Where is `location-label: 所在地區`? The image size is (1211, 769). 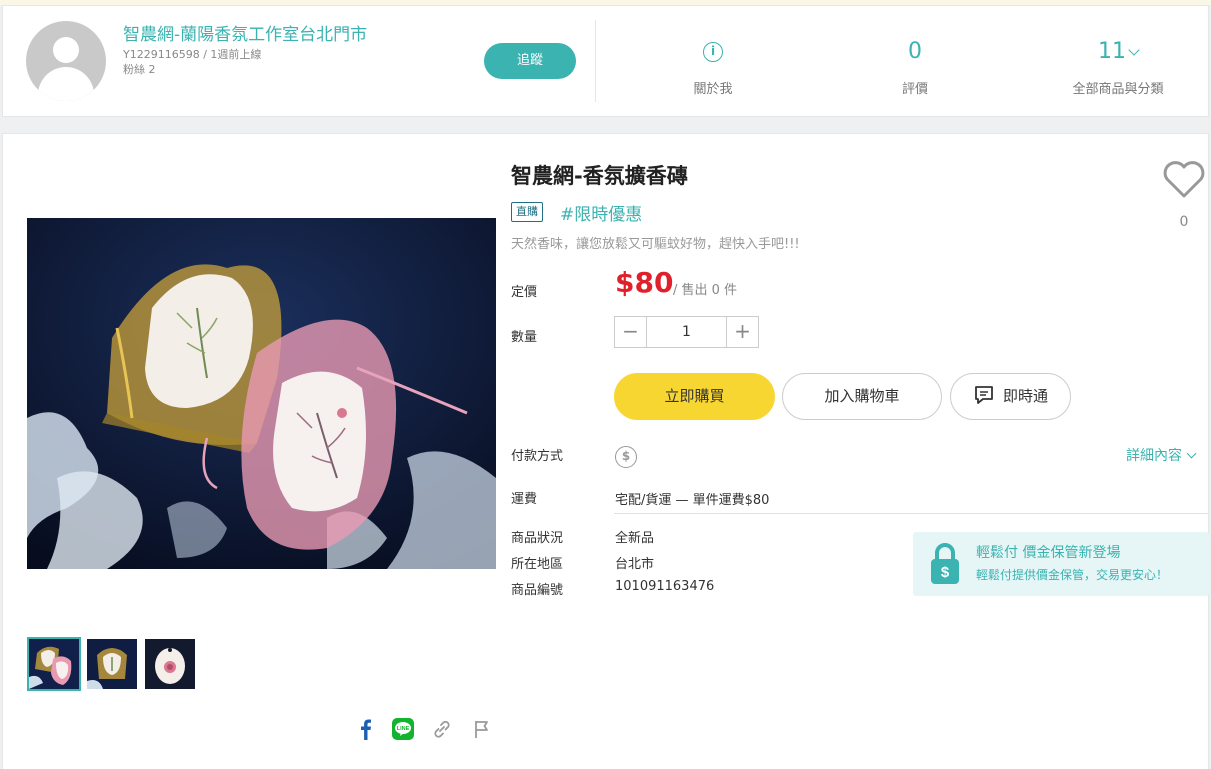 location-label: 所在地區 is located at coordinates (537, 564).